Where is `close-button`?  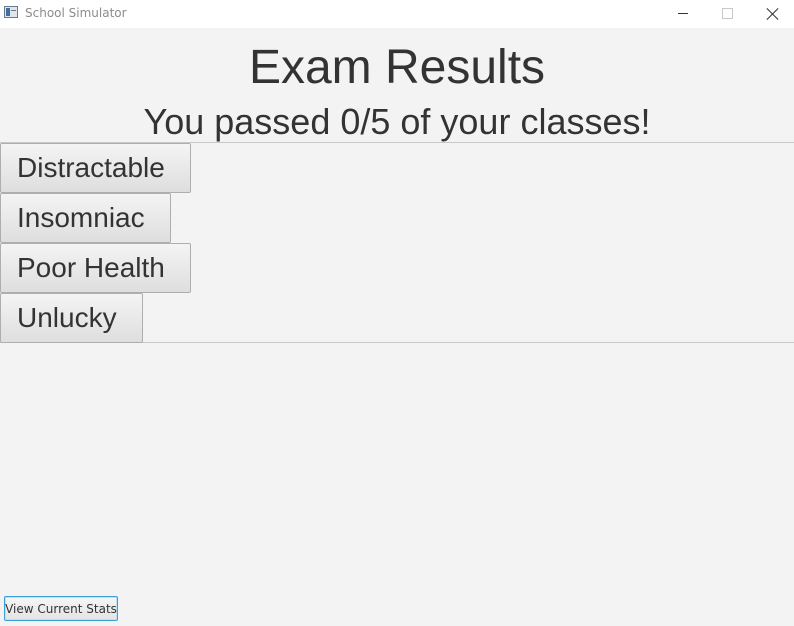 close-button is located at coordinates (771, 14).